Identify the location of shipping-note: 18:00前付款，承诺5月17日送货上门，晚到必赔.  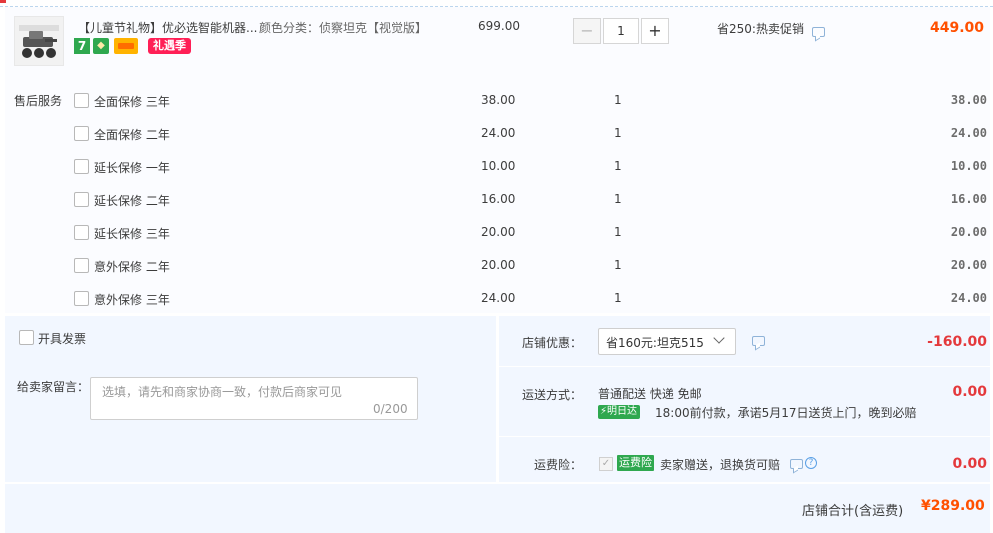
(786, 413).